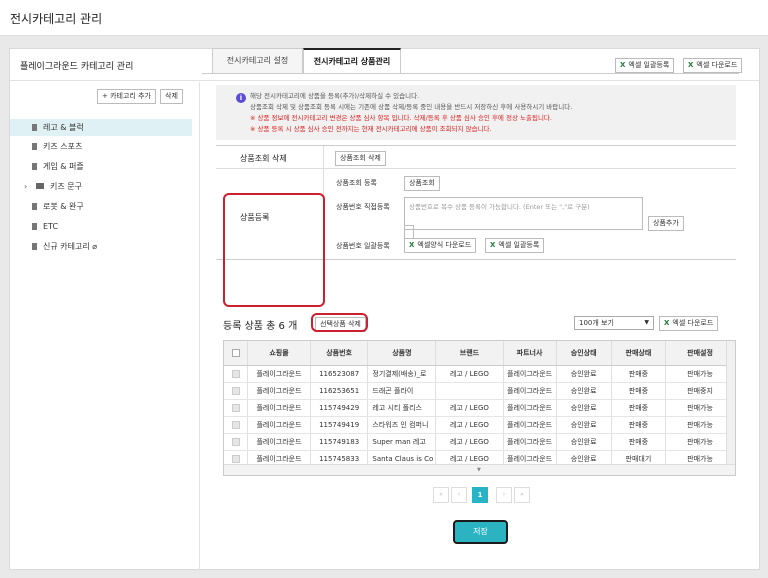  Describe the element at coordinates (101, 127) in the screenshot. I see `sidebar-item-lego: 레고 & 블럭` at that location.